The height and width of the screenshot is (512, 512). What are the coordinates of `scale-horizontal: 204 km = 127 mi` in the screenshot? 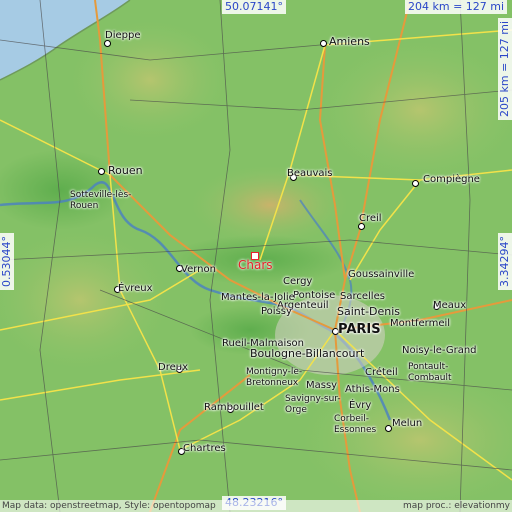 It's located at (456, 7).